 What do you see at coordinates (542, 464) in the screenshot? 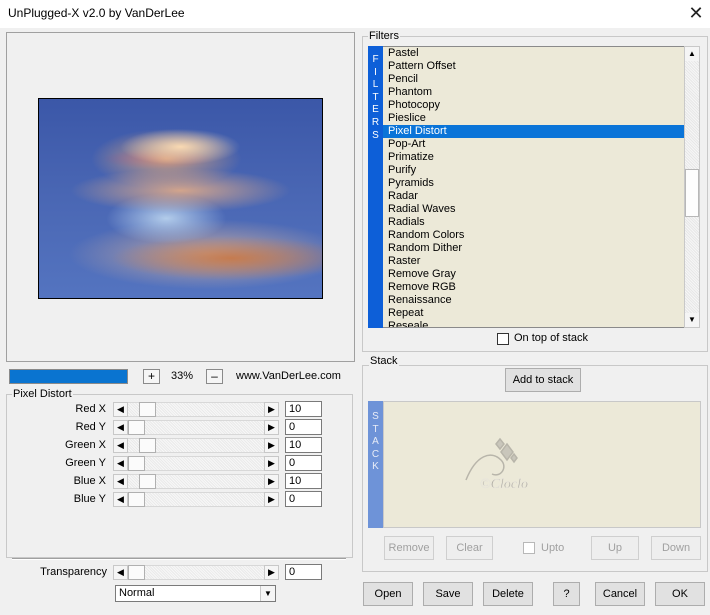
I see `stack-list: ©Cloclo` at bounding box center [542, 464].